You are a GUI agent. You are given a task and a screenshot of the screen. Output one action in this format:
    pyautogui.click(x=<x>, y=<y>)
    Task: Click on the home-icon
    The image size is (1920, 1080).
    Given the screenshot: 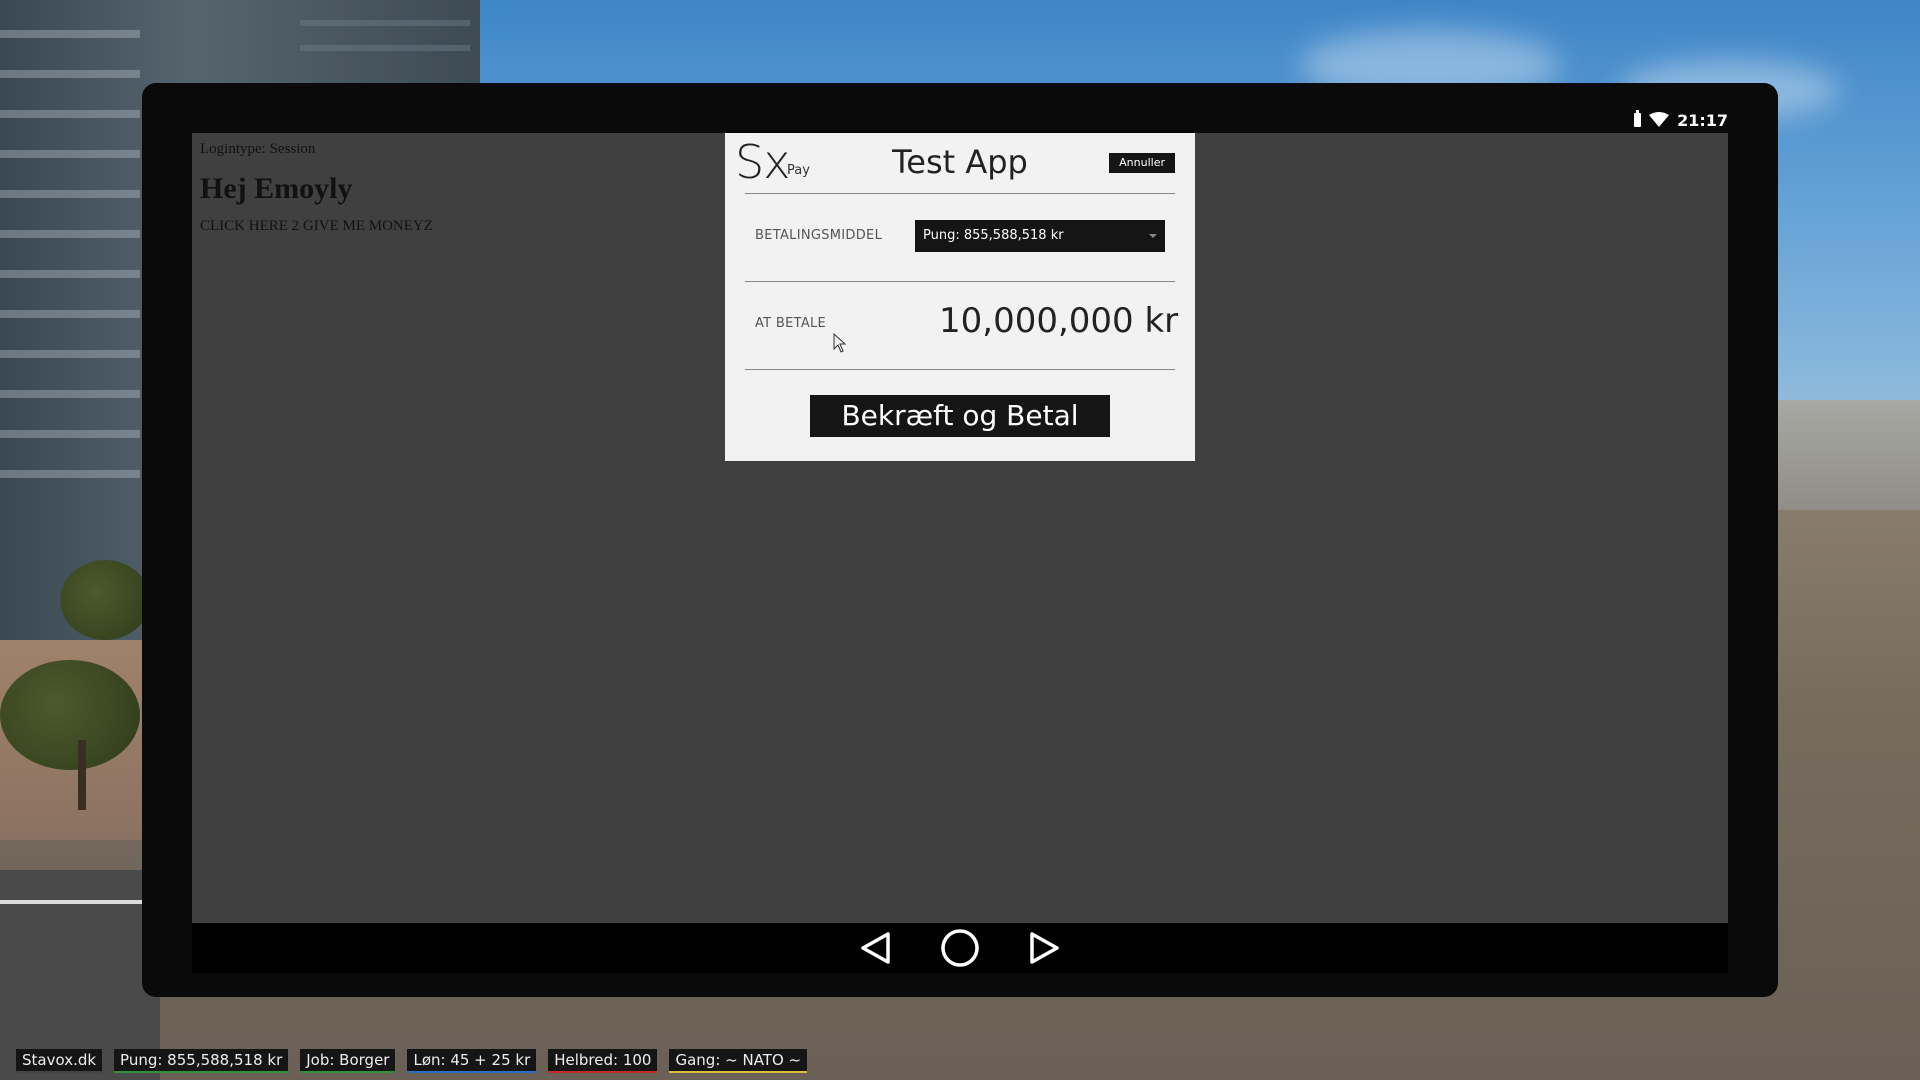 What is the action you would take?
    pyautogui.click(x=960, y=948)
    